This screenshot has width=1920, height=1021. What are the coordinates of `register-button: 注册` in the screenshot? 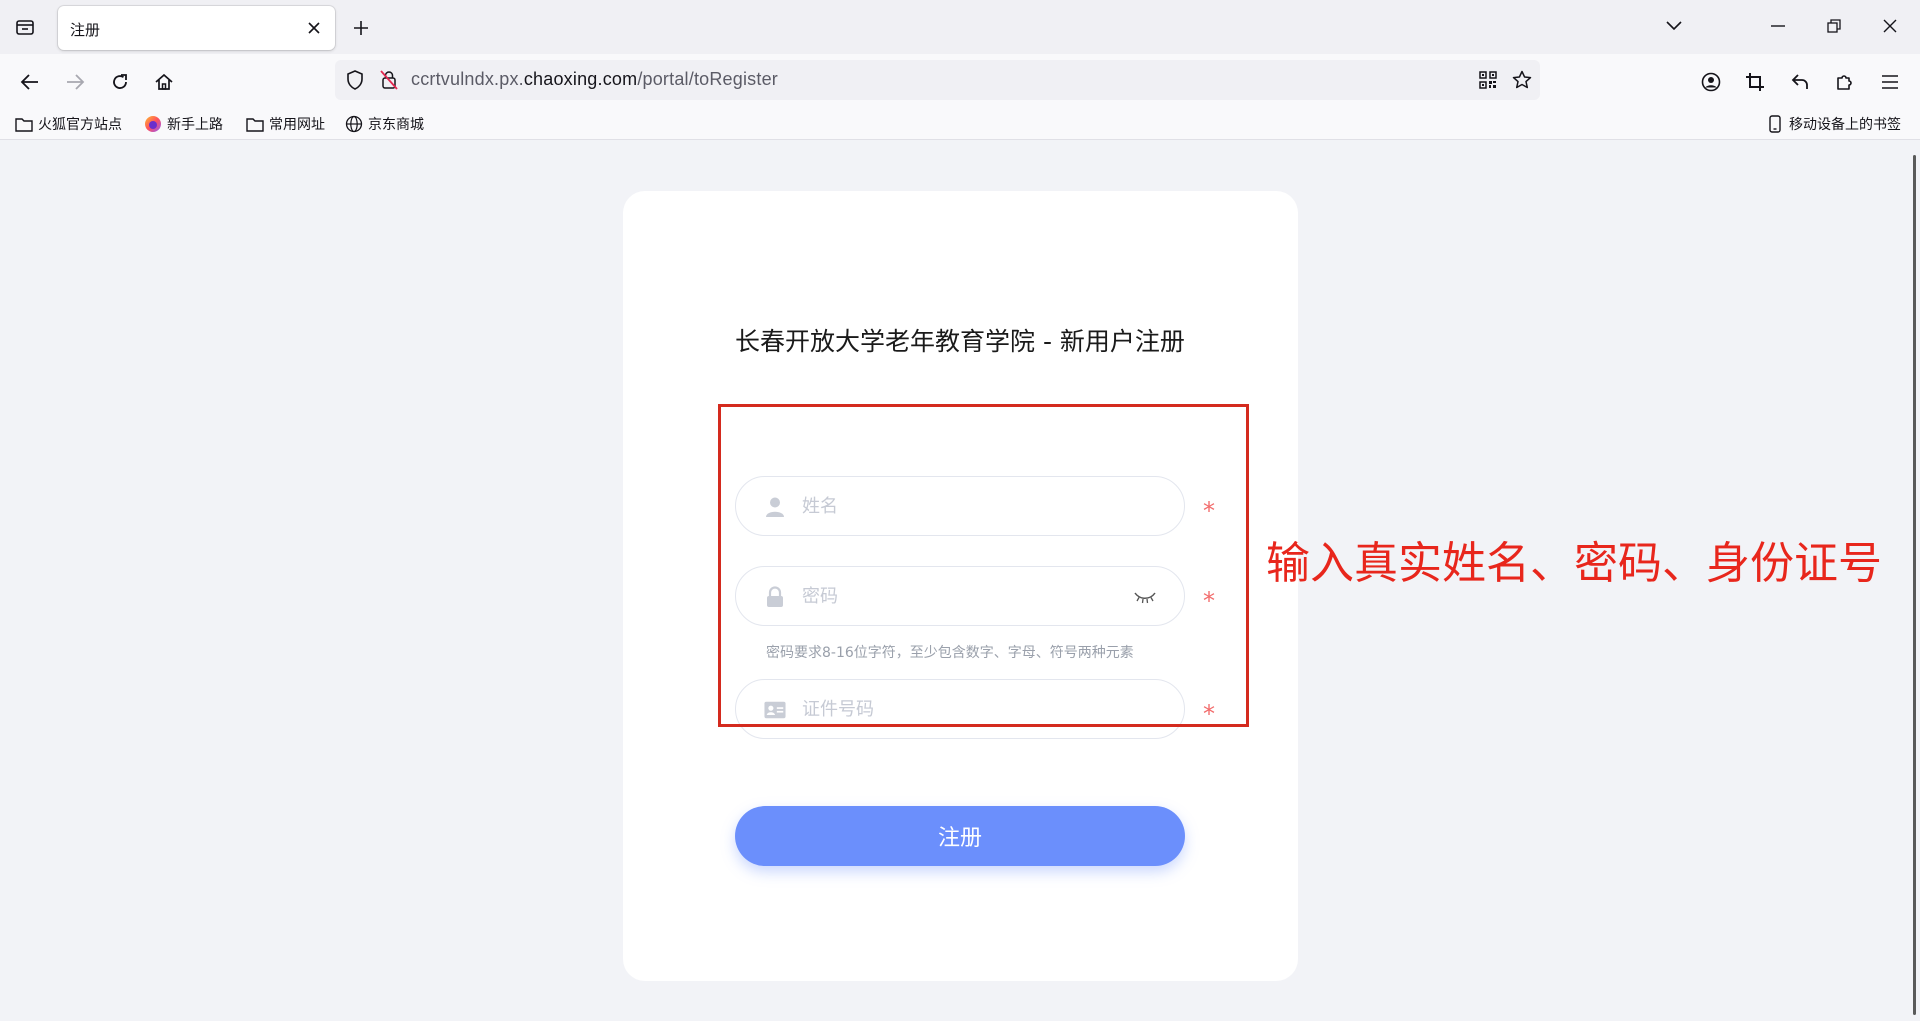 It's located at (960, 836).